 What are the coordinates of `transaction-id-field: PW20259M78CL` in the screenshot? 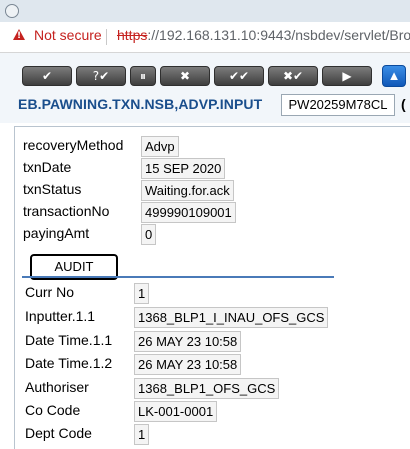 It's located at (338, 105).